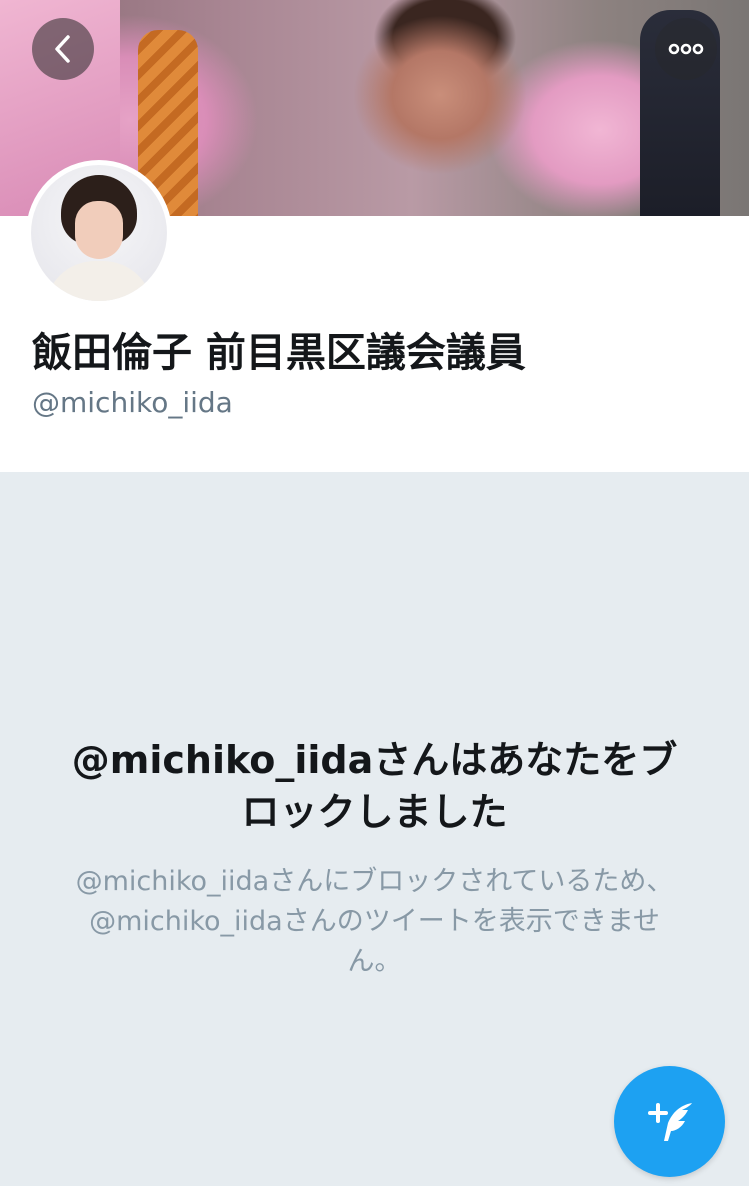 The image size is (749, 1186). What do you see at coordinates (132, 402) in the screenshot?
I see `user-handle: @michiko_iida` at bounding box center [132, 402].